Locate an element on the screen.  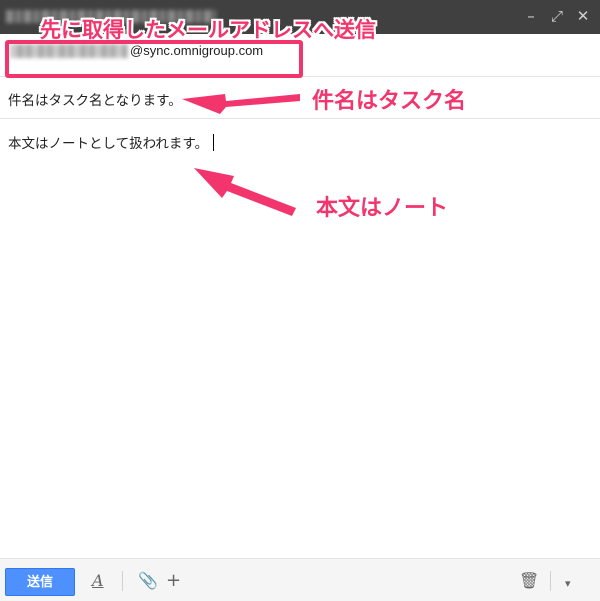
trash-icon: 🗑 is located at coordinates (529, 581).